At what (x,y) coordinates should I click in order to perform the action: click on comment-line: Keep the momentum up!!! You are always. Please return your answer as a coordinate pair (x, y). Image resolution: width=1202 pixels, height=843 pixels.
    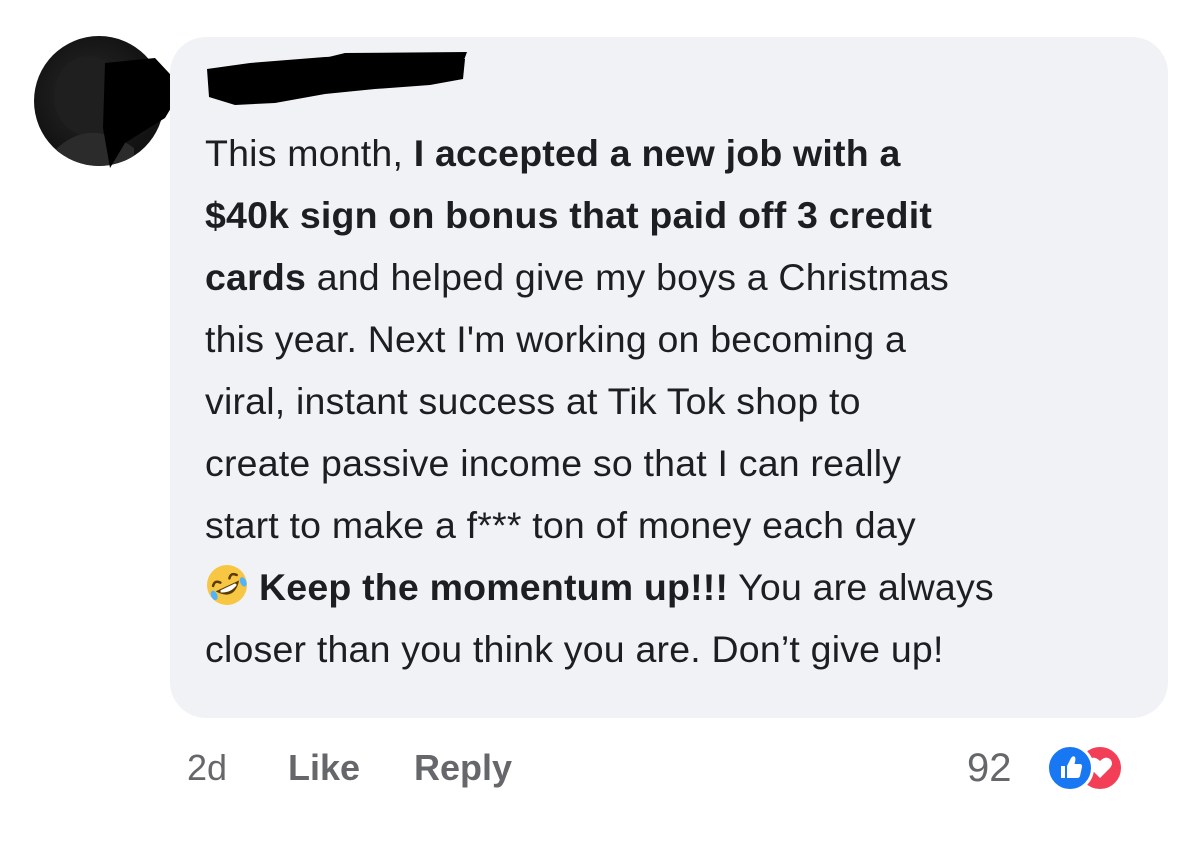
    Looking at the image, I should click on (675, 587).